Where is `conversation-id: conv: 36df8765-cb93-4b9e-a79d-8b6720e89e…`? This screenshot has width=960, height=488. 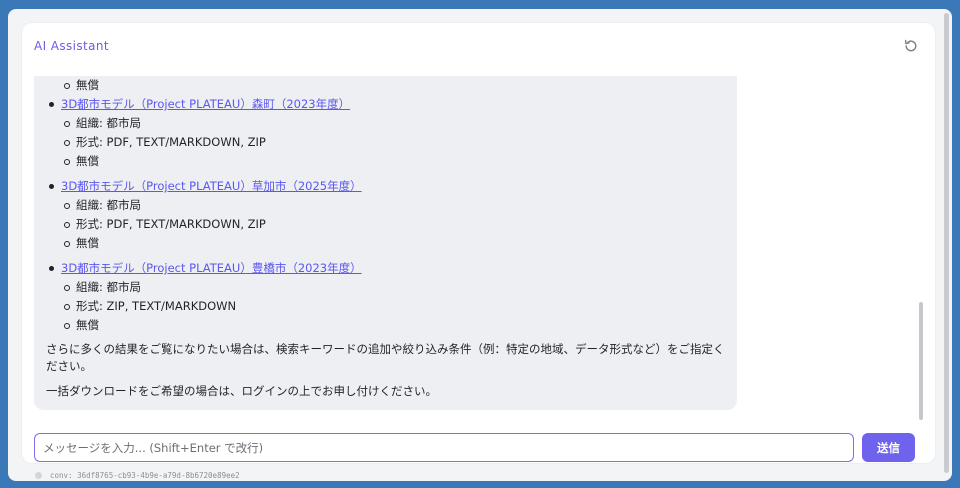
conversation-id: conv: 36df8765-cb93-4b9e-a79d-8b6720e89e… is located at coordinates (145, 475).